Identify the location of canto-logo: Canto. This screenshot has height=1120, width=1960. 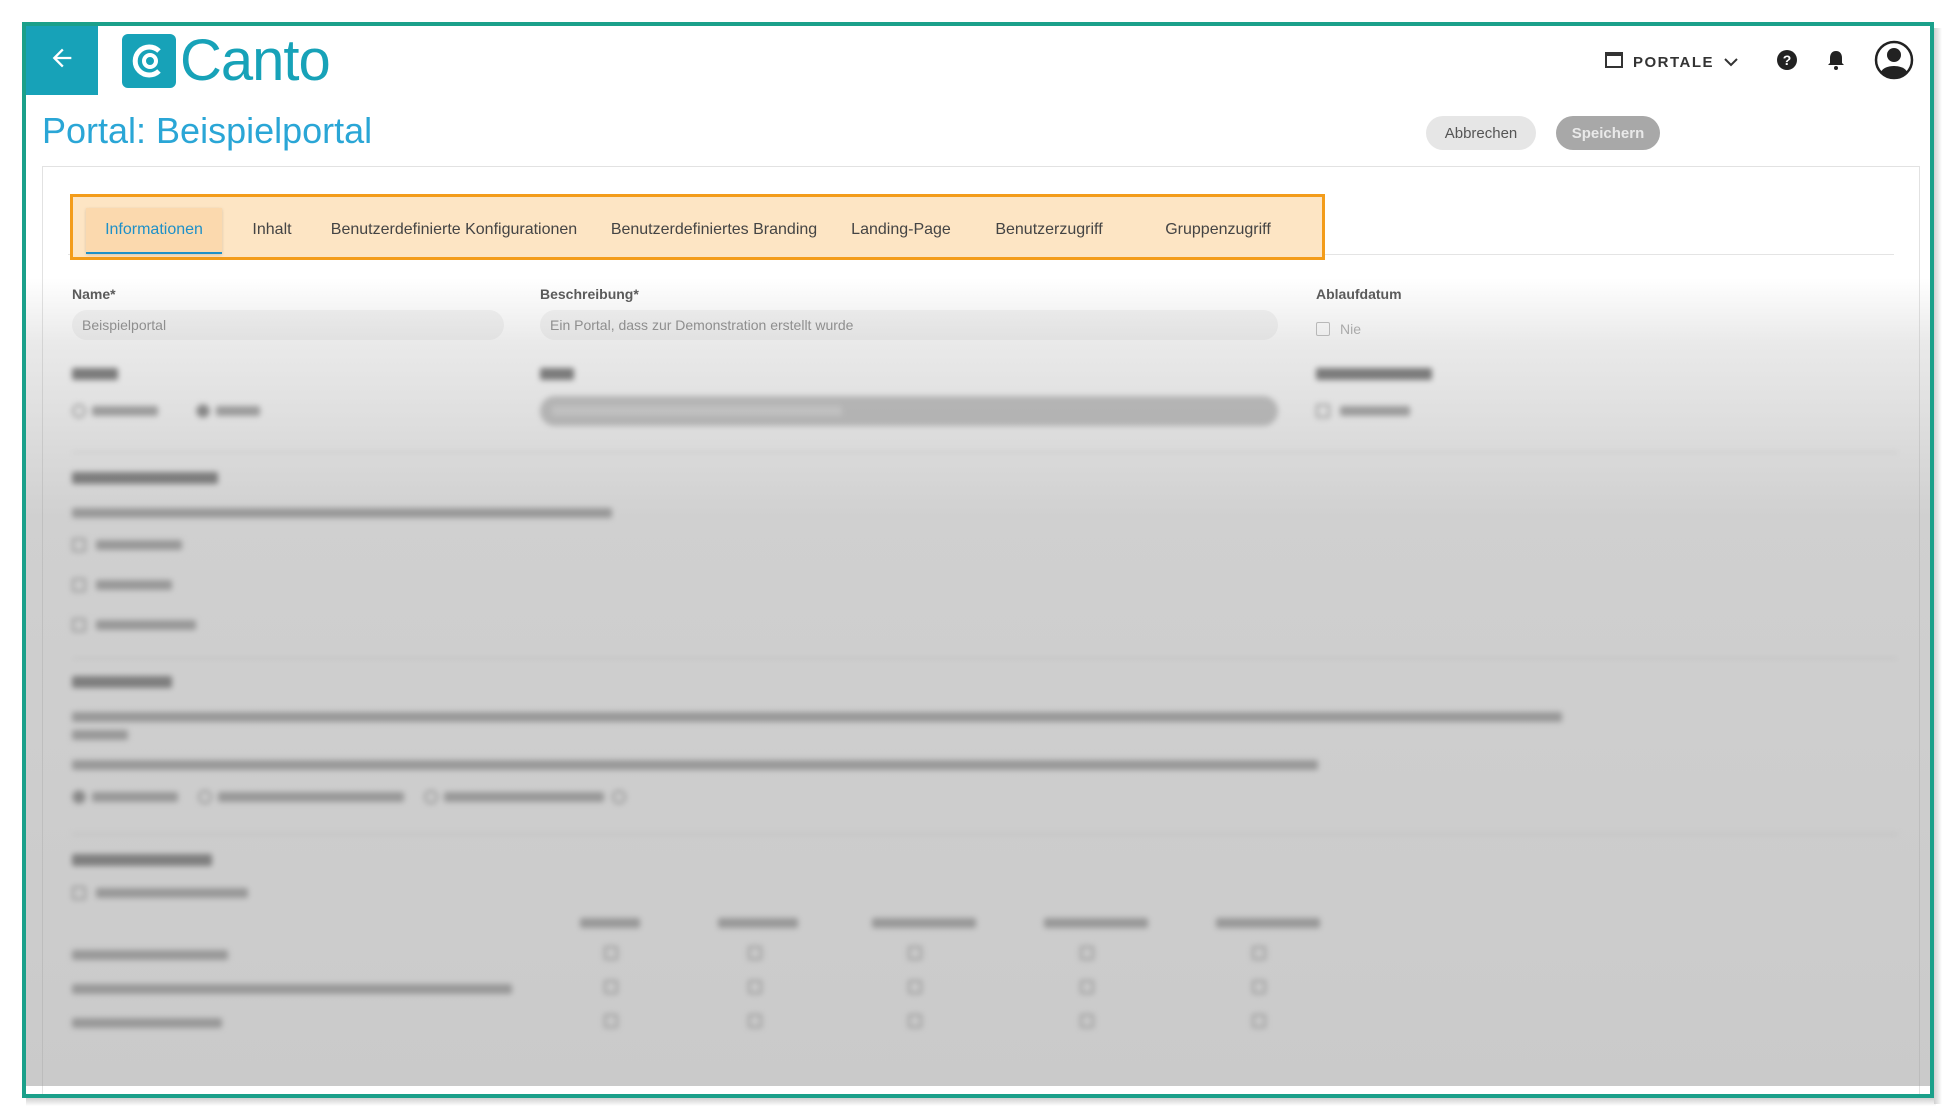
(226, 60).